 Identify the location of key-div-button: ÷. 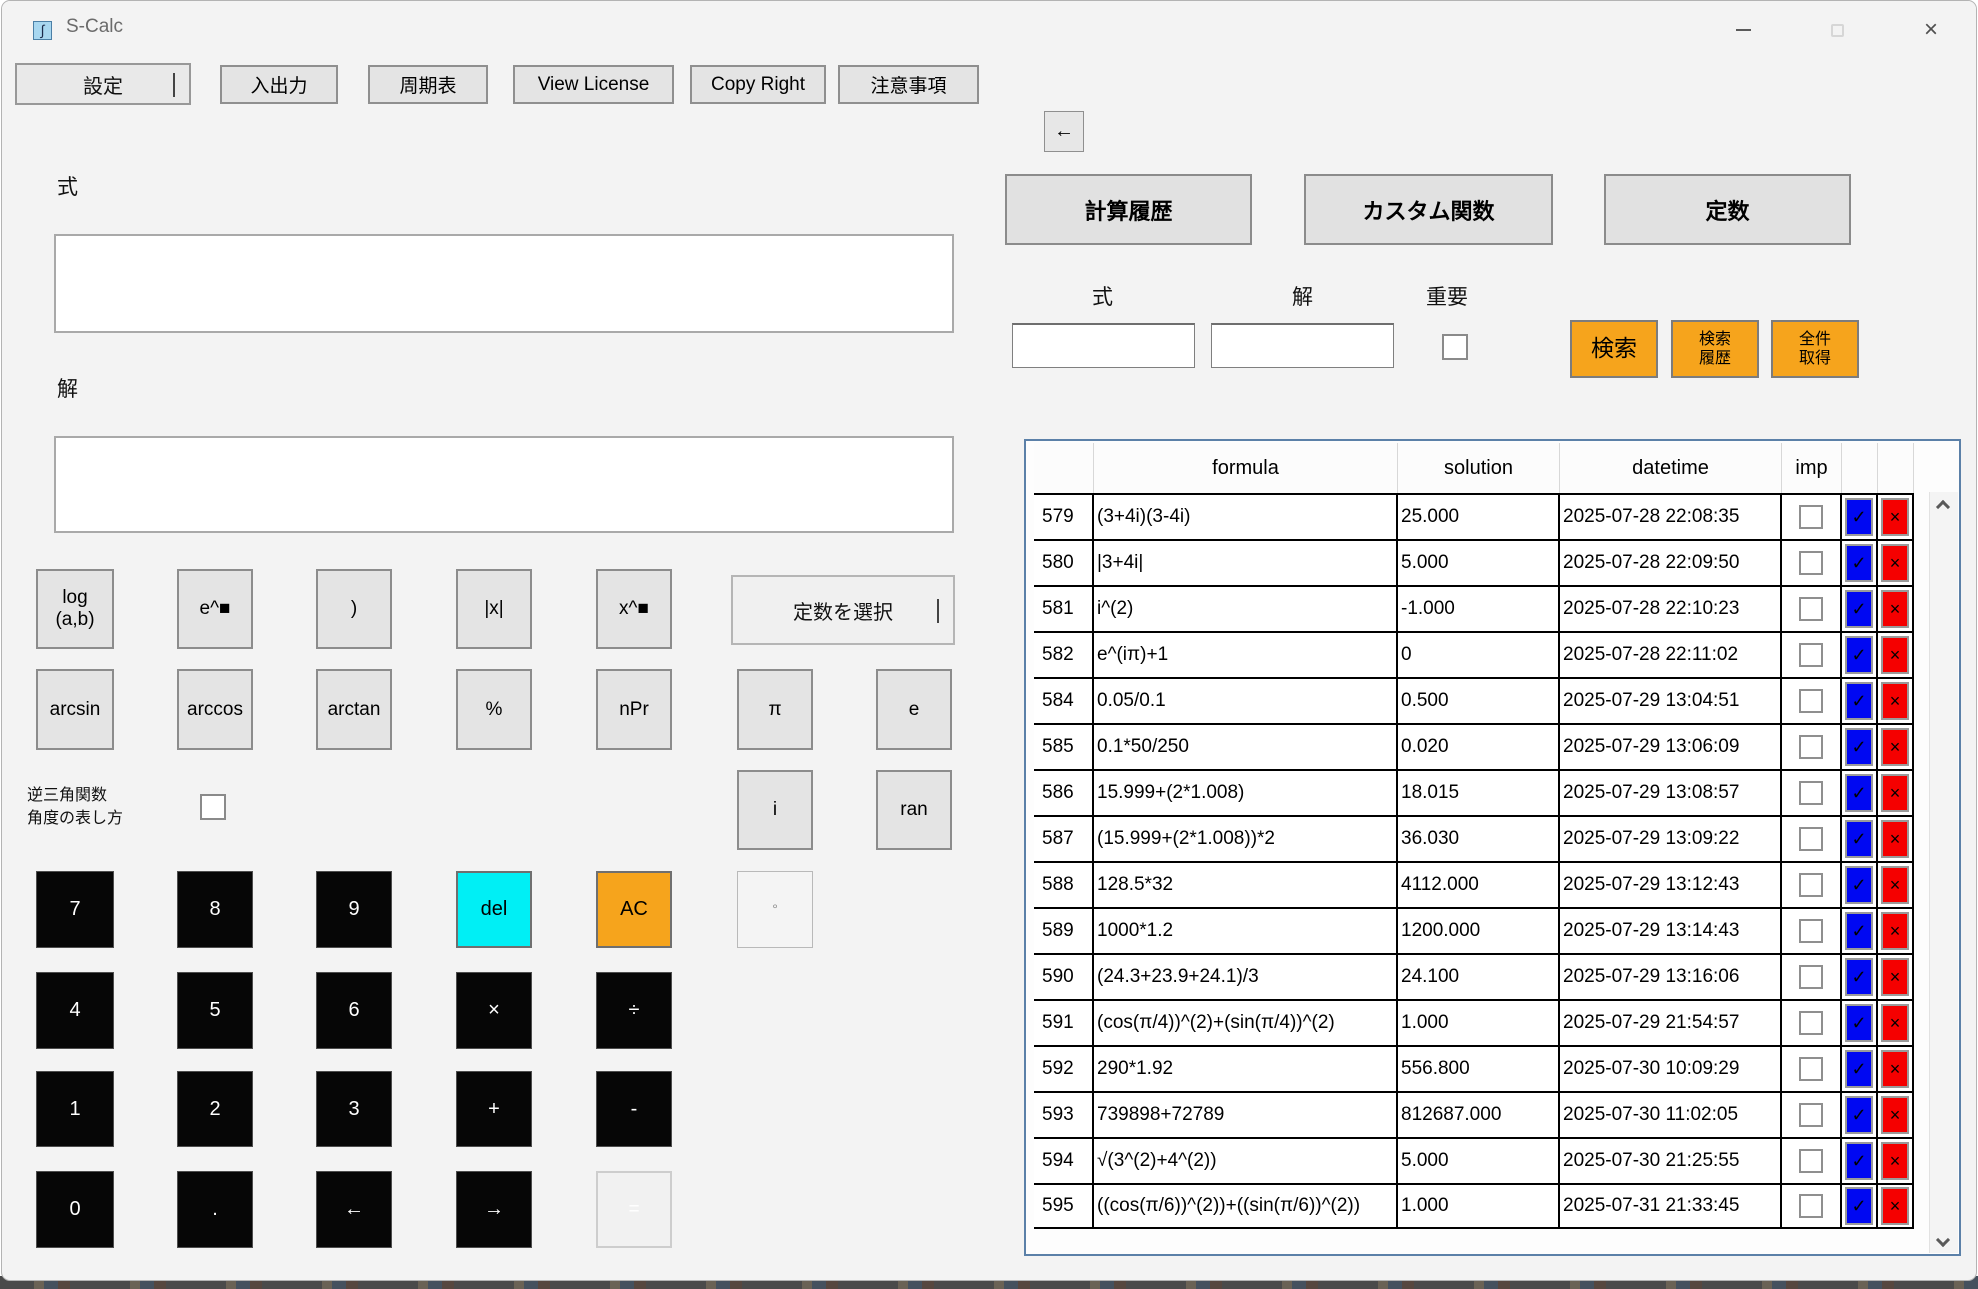
(634, 1010).